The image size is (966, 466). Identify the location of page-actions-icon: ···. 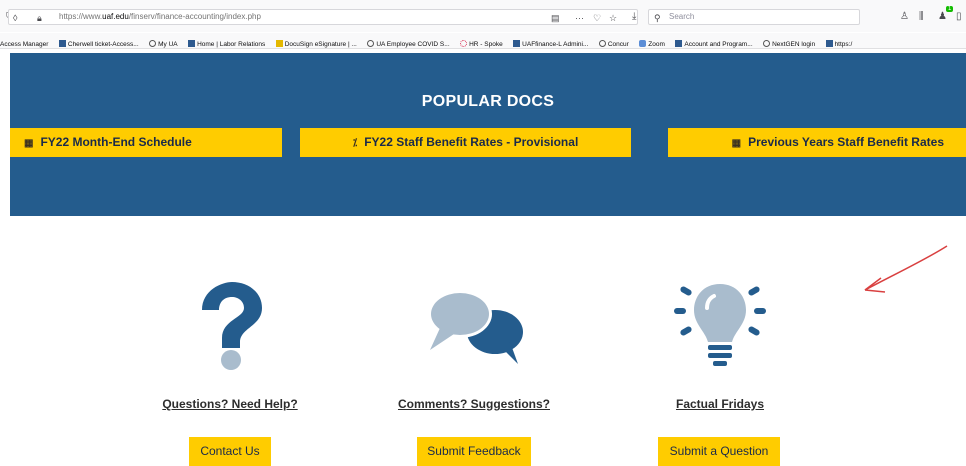
(579, 18).